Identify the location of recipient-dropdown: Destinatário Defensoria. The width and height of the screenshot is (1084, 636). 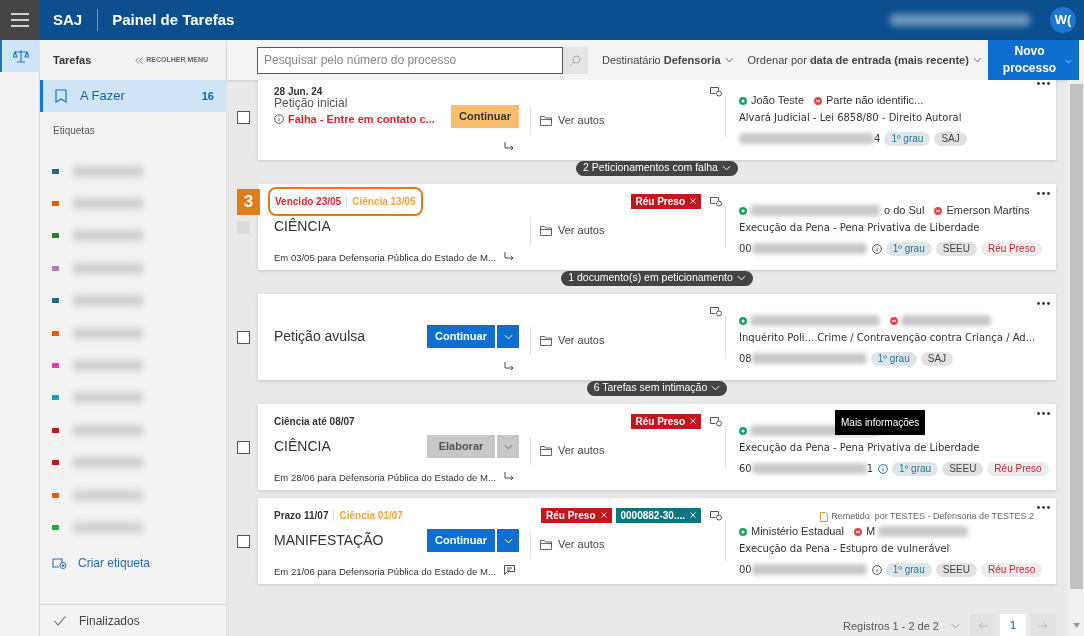
(668, 60).